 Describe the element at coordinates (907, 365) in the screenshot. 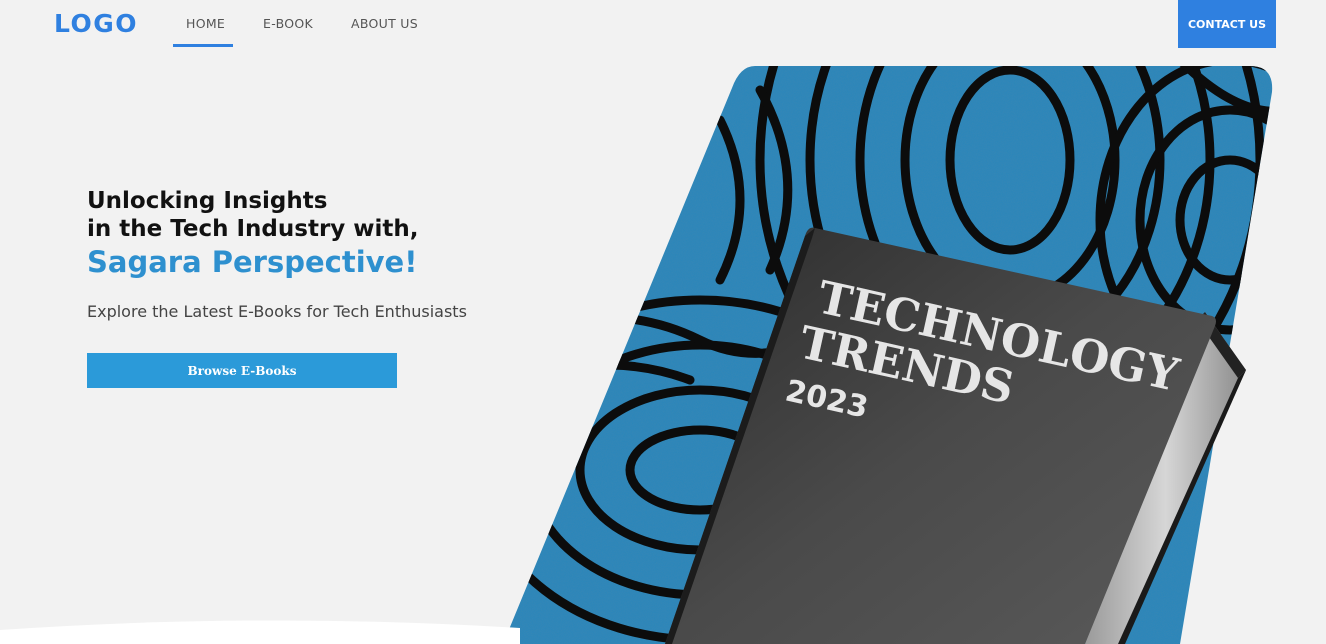

I see `book-title-line2: TRENDS` at that location.